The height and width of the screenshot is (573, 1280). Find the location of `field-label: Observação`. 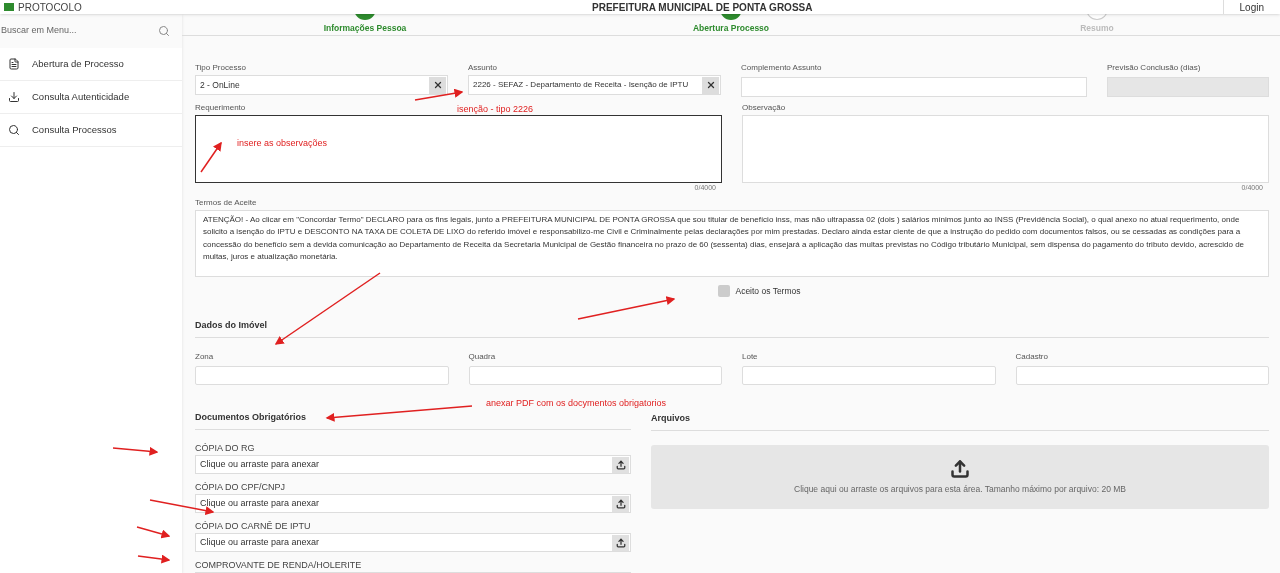

field-label: Observação is located at coordinates (764, 107).